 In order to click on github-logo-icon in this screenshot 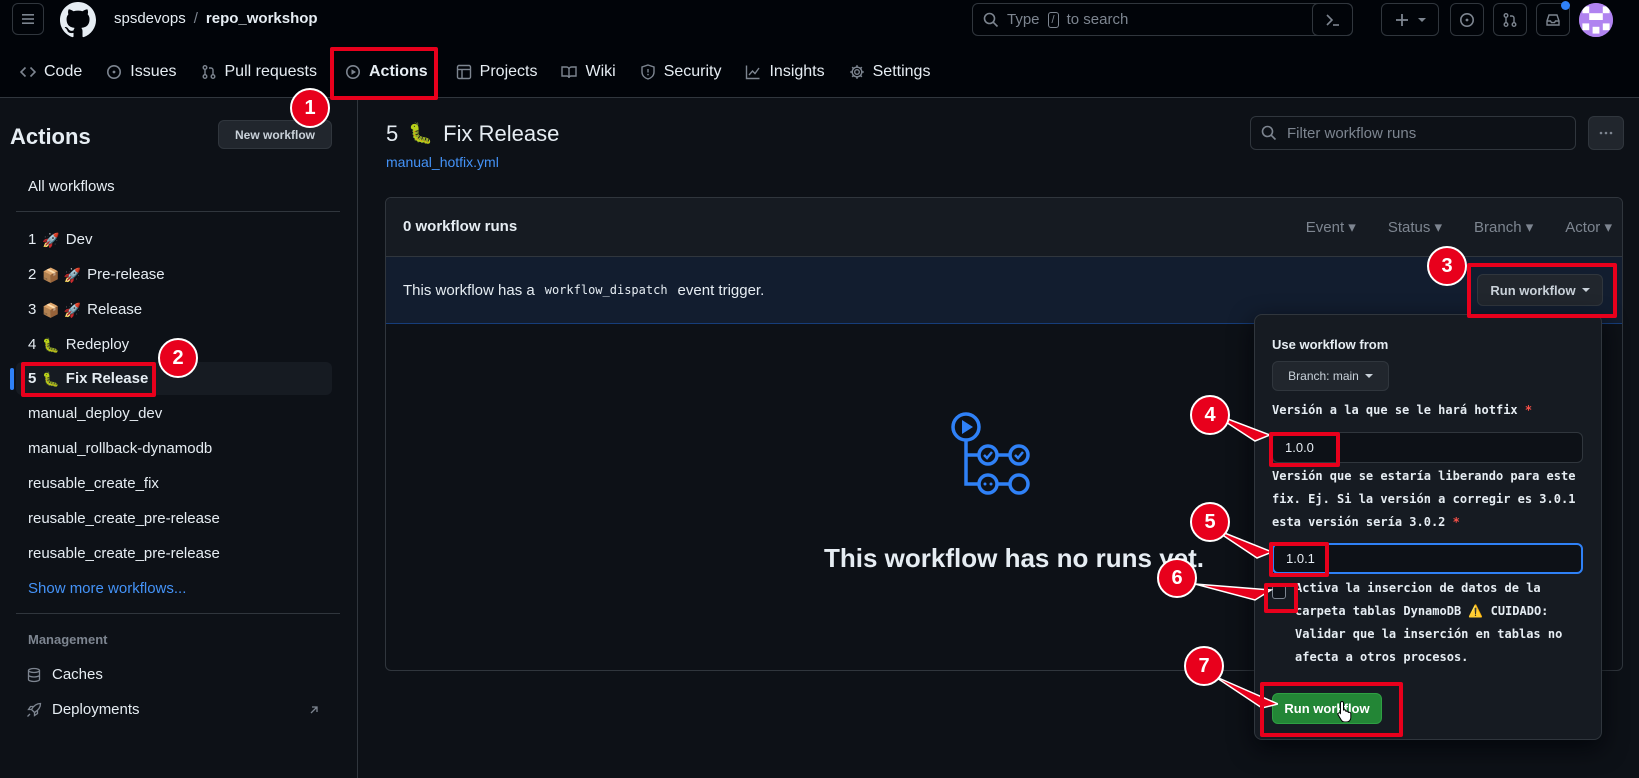, I will do `click(78, 20)`.